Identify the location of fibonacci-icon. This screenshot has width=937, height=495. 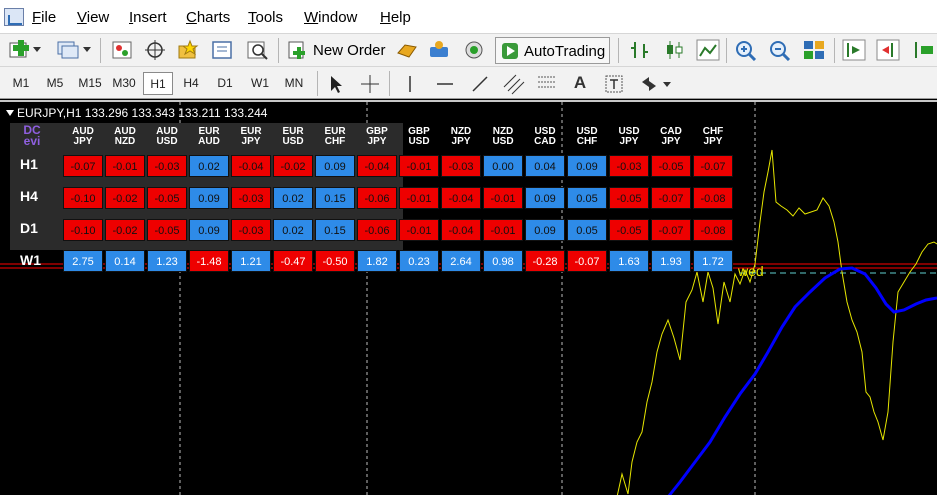
(547, 84).